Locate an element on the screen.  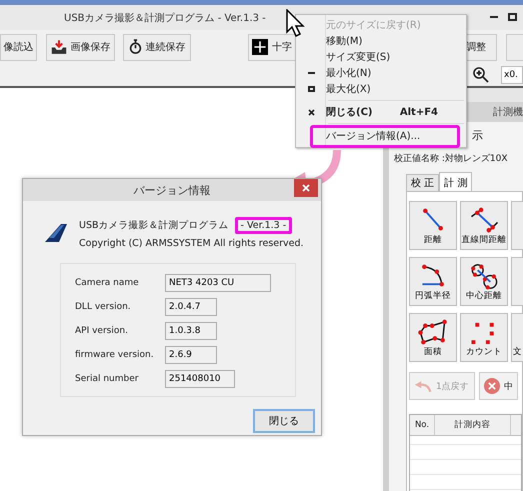
info-field: 2.0.4.7 is located at coordinates (191, 307).